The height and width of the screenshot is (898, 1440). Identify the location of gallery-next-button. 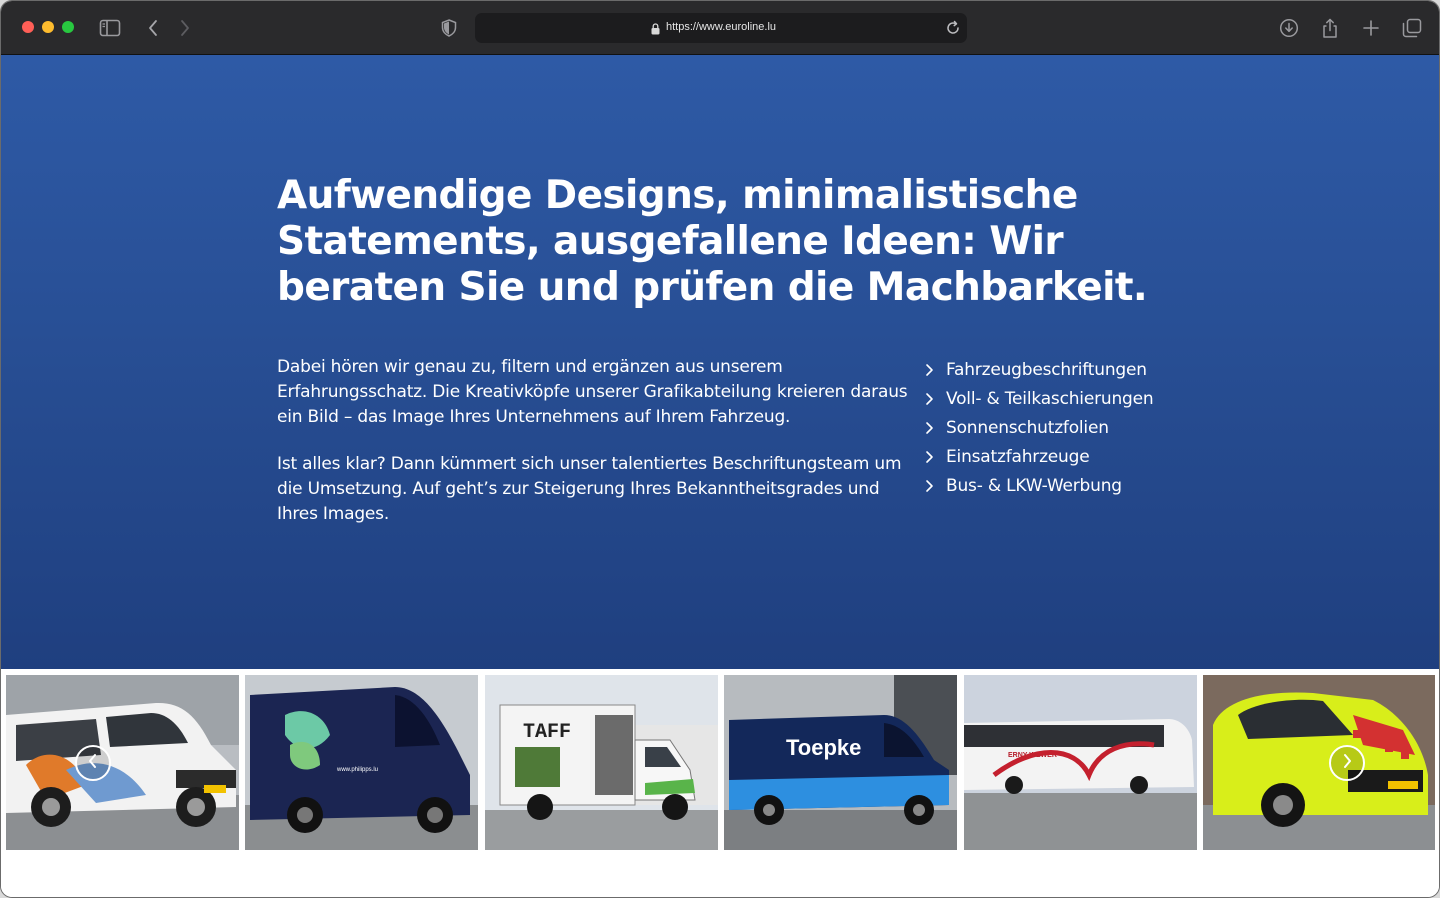
(1347, 763).